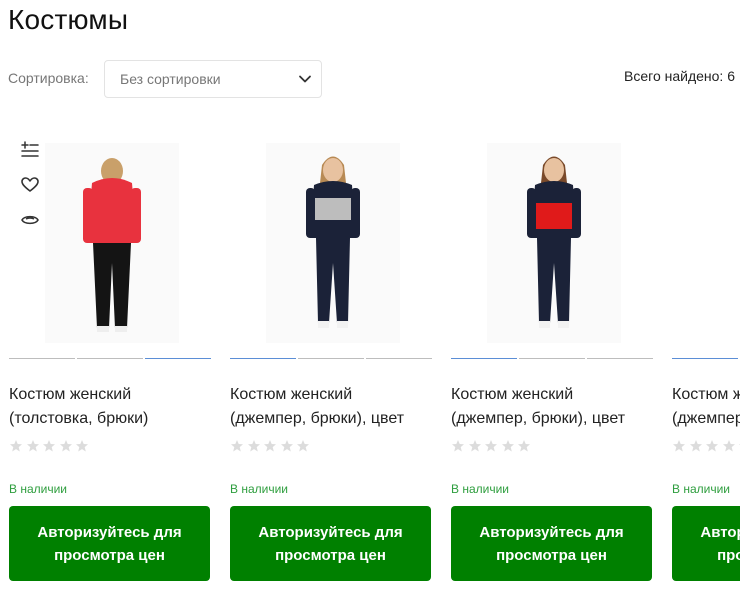 This screenshot has height=601, width=740. I want to click on chevron-down-icon, so click(305, 79).